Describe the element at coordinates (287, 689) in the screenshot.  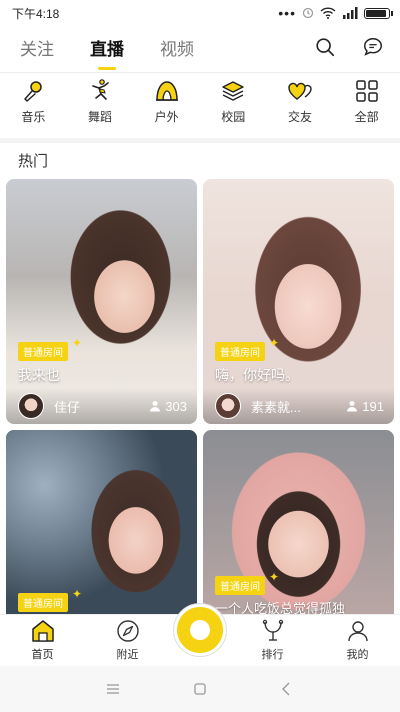
I see `back-icon` at that location.